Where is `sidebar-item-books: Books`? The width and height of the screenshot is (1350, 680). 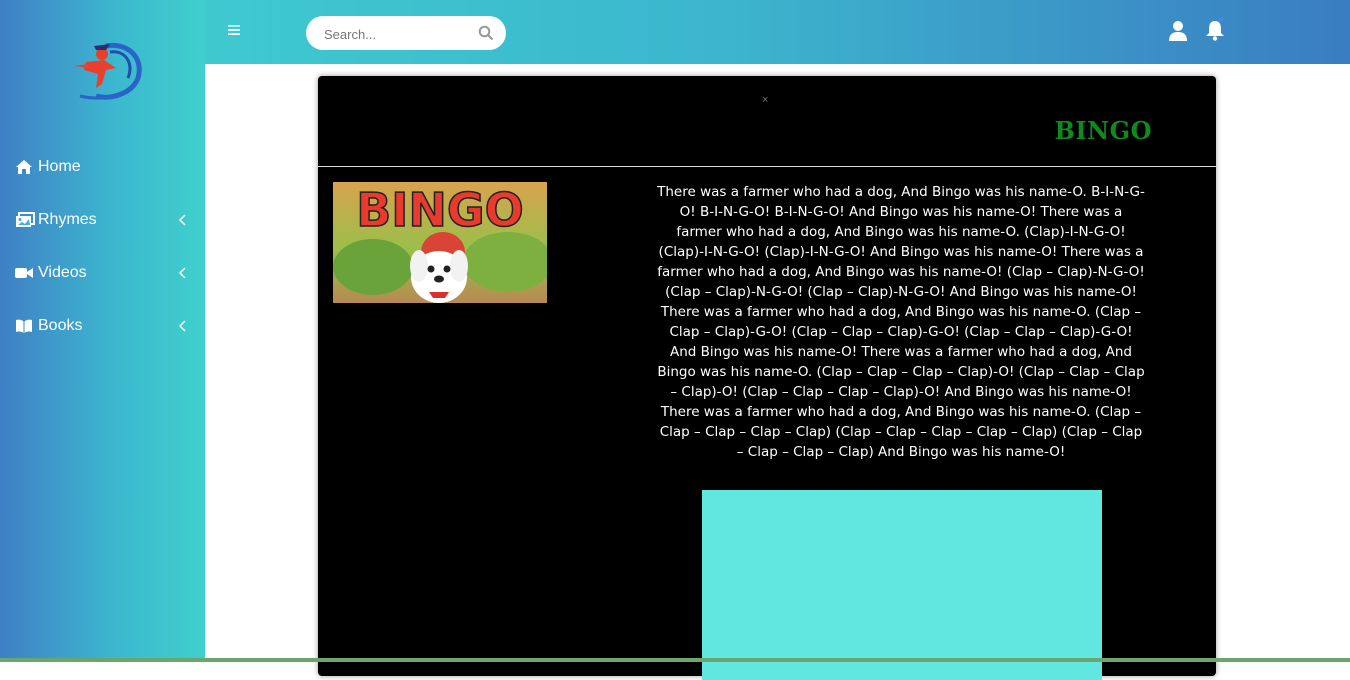
sidebar-item-books: Books is located at coordinates (102, 326).